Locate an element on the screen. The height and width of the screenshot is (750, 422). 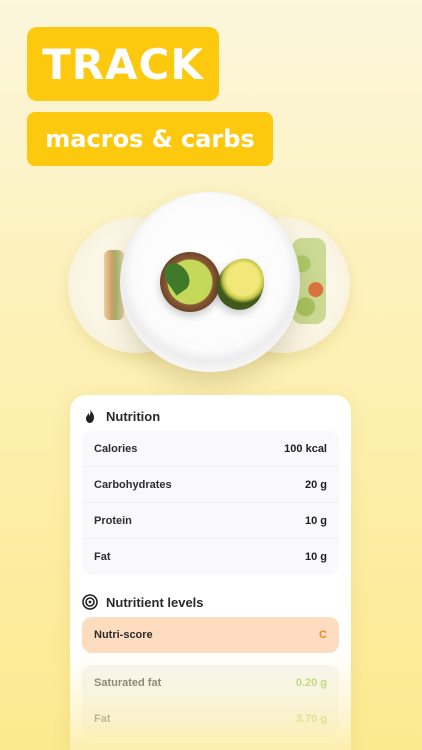
row-value: 3.70 g is located at coordinates (311, 719).